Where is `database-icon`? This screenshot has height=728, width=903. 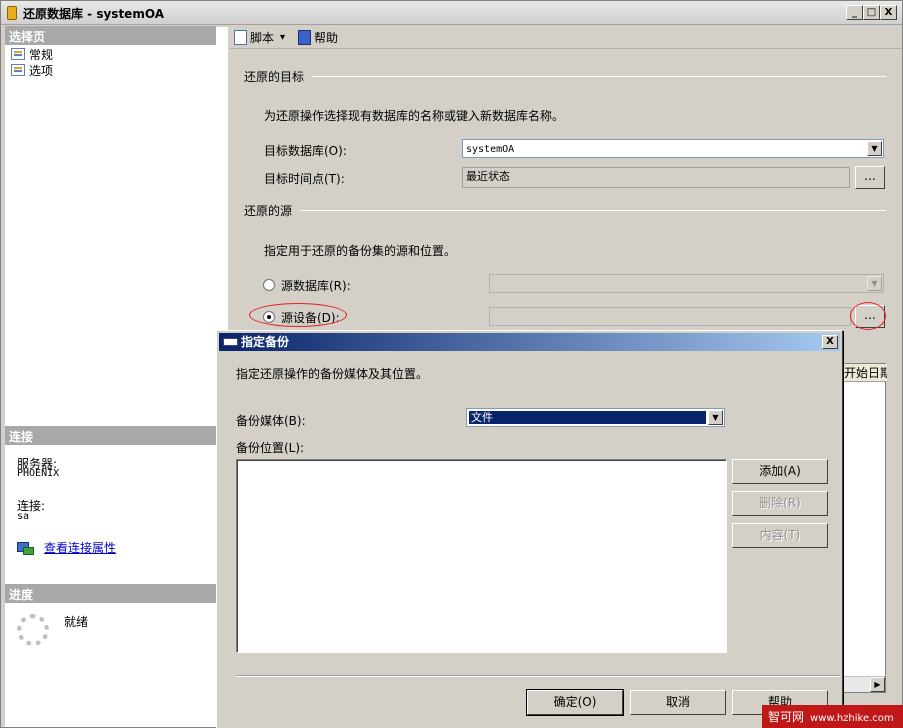
database-icon is located at coordinates (12, 13).